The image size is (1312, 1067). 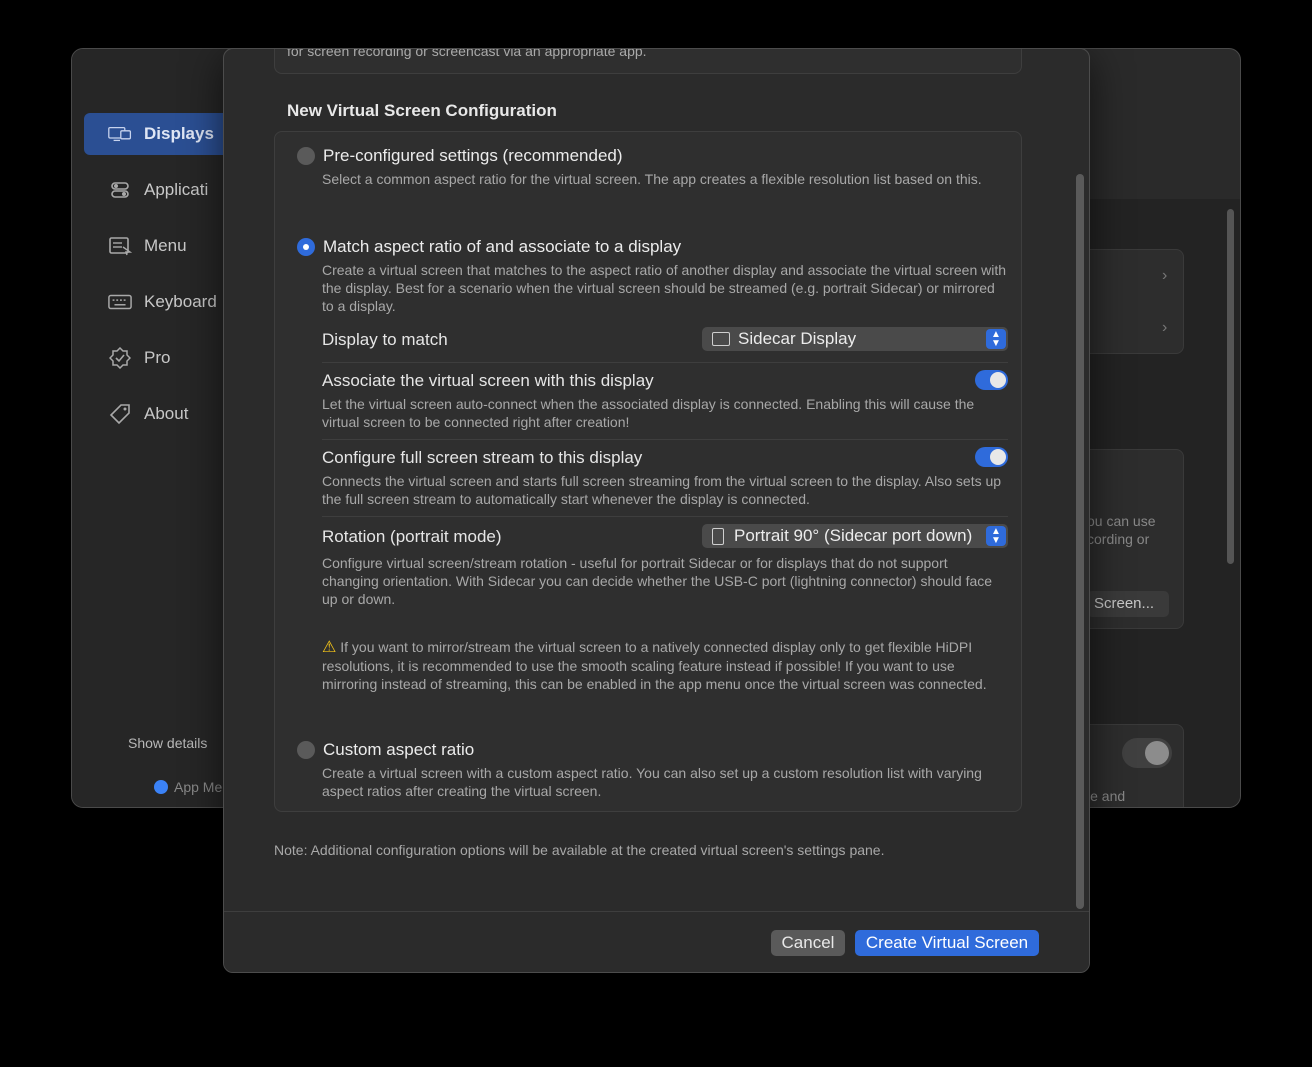 I want to click on popup-value: Sidecar Display, so click(x=797, y=338).